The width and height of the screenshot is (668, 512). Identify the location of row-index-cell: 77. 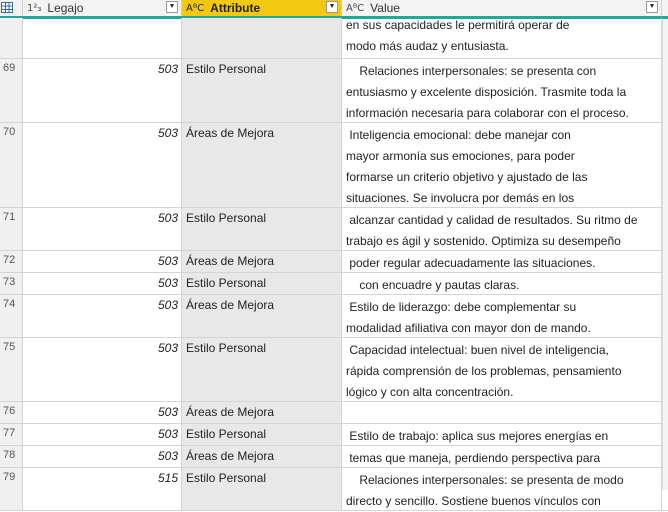
(11, 434).